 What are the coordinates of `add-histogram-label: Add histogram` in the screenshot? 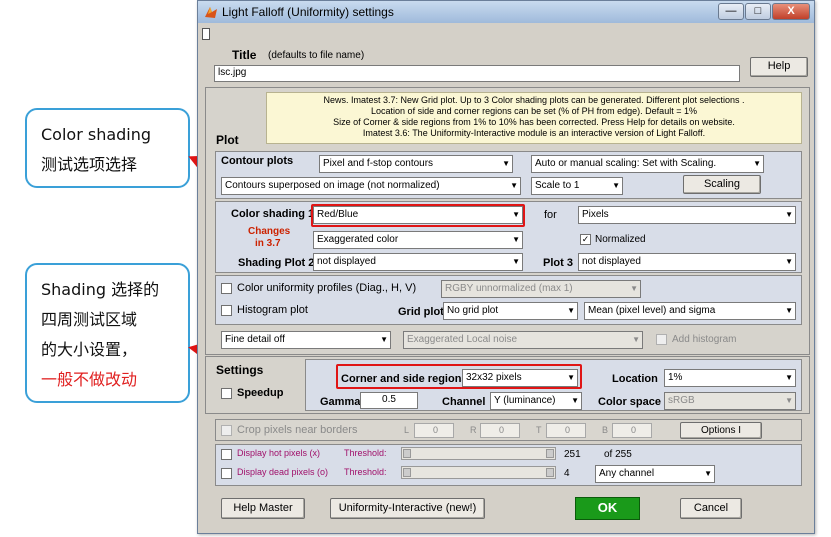 It's located at (704, 339).